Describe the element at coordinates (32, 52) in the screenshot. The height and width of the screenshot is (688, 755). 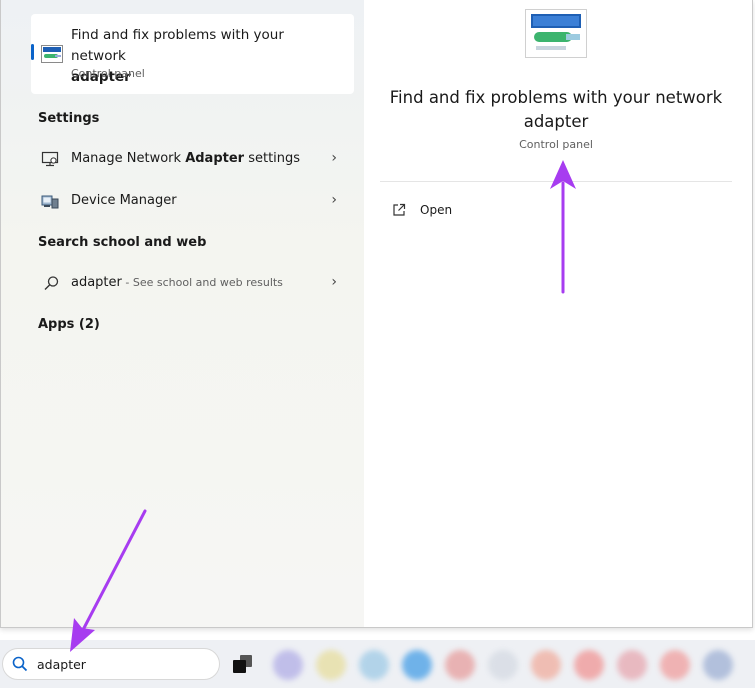
I see `selection-indicator` at that location.